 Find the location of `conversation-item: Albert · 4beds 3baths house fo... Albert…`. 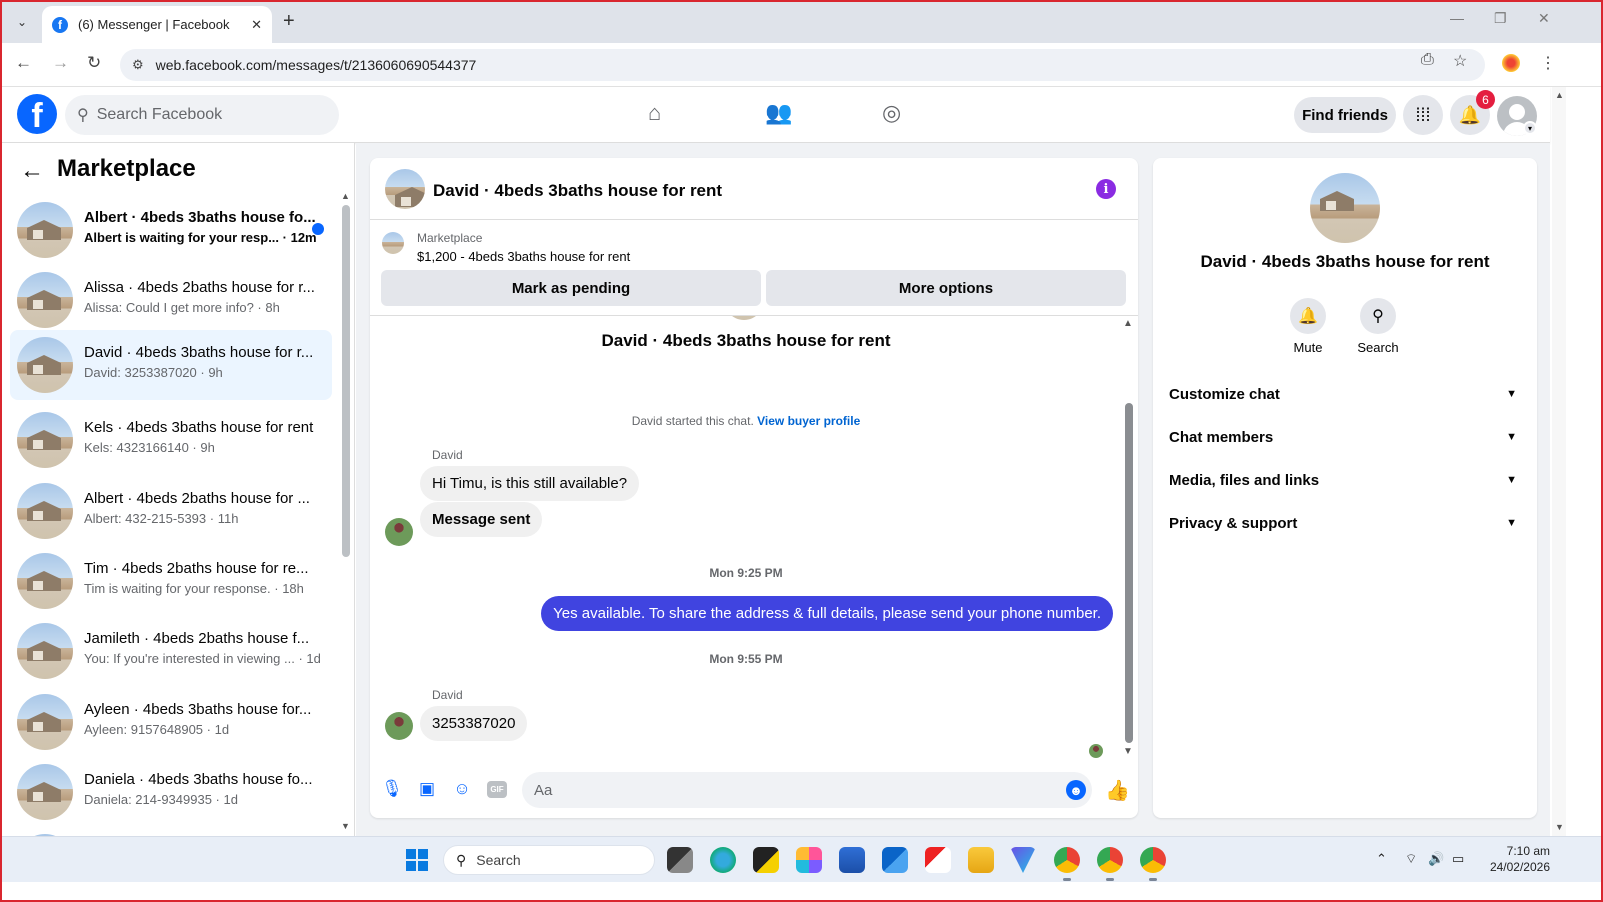

conversation-item: Albert · 4beds 3baths house fo... Albert… is located at coordinates (171, 230).